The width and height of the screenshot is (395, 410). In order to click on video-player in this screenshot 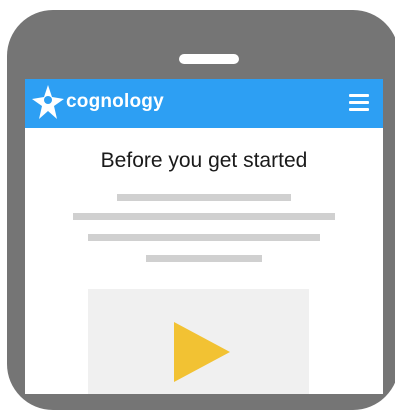, I will do `click(198, 341)`.